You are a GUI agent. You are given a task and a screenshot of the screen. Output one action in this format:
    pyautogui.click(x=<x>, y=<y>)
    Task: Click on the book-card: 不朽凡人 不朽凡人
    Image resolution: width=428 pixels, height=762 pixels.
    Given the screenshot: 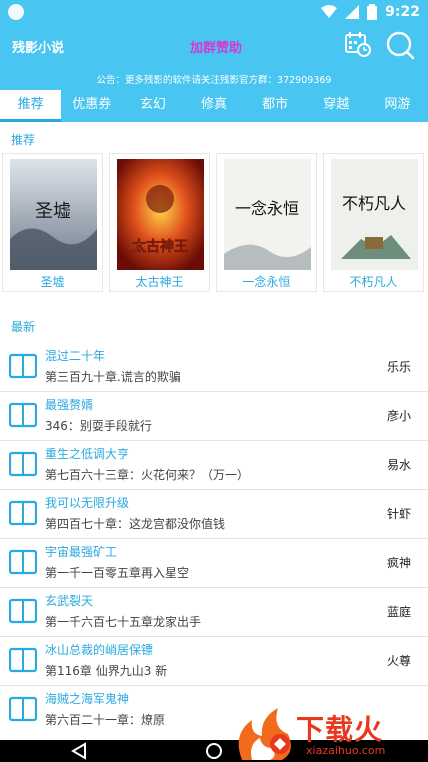 What is the action you would take?
    pyautogui.click(x=373, y=222)
    